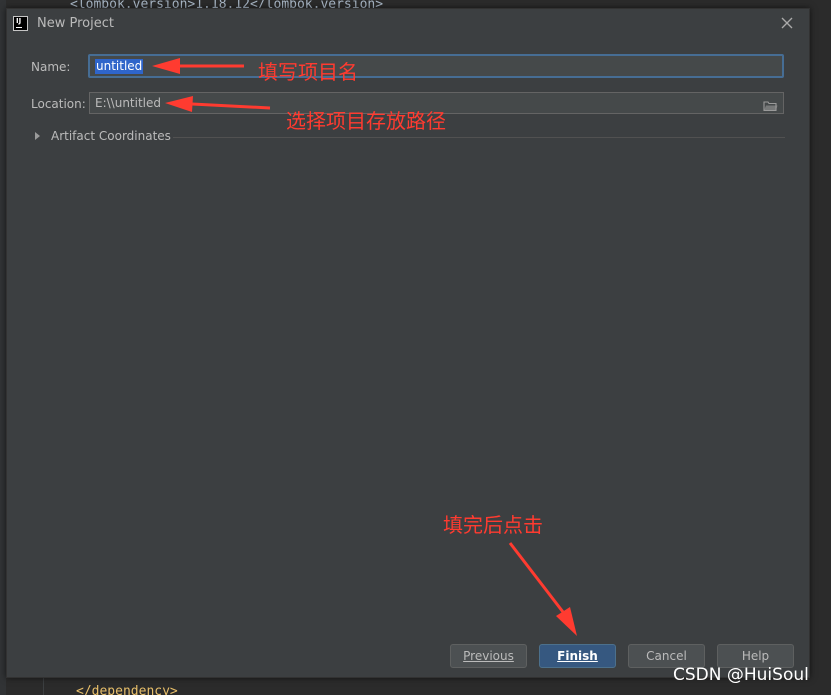 The width and height of the screenshot is (831, 695). I want to click on finish-button: Finish, so click(577, 656).